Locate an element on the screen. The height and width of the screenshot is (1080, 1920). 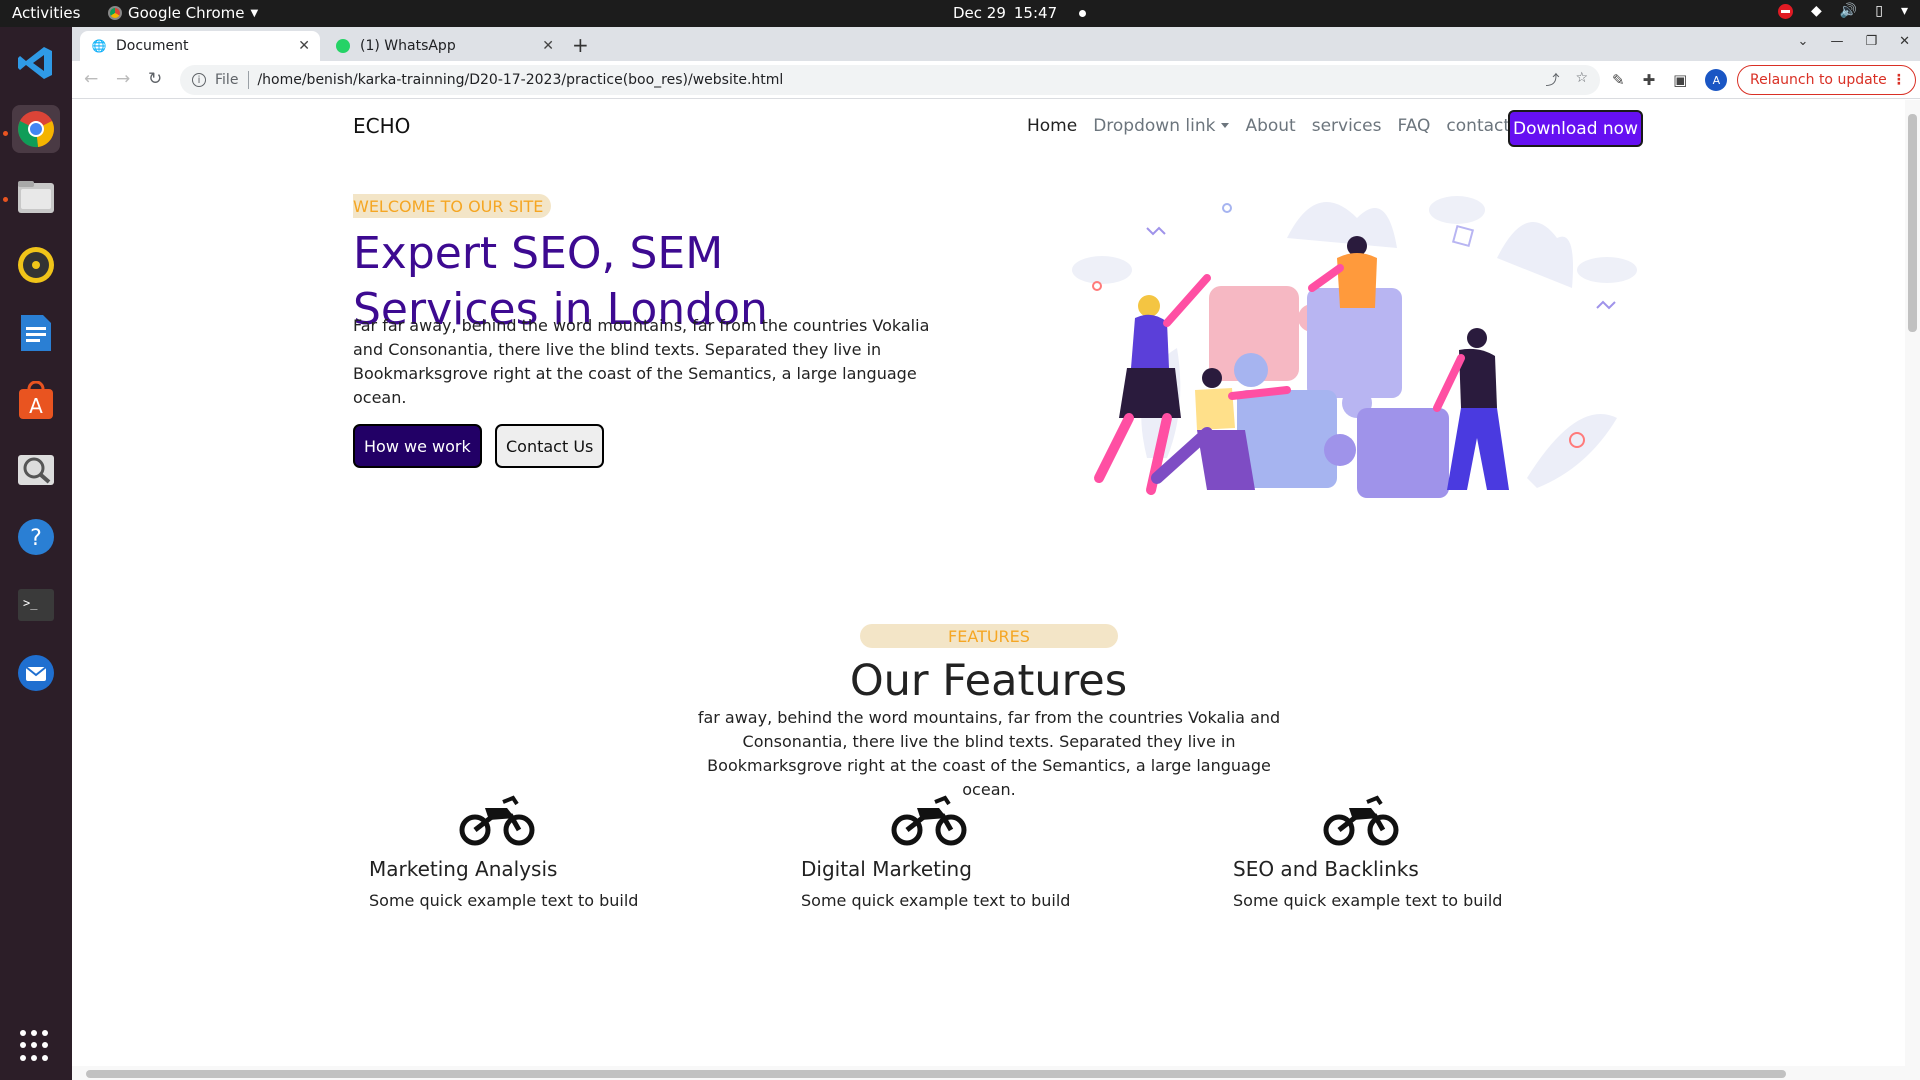
more-menu-icon: ⋮ is located at coordinates (1899, 80).